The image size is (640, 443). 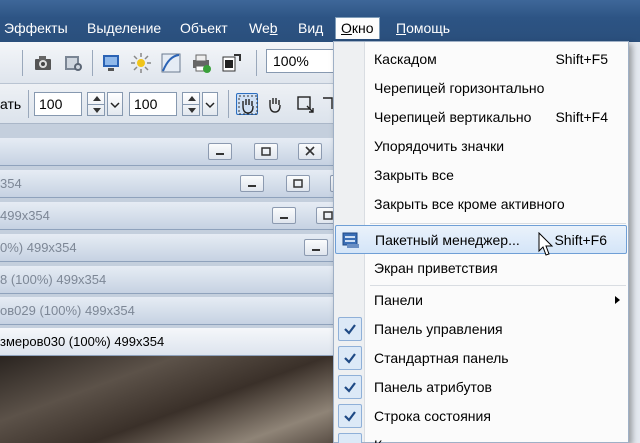 I want to click on menu-item-standard-panel: Стандартная панель, so click(x=481, y=358).